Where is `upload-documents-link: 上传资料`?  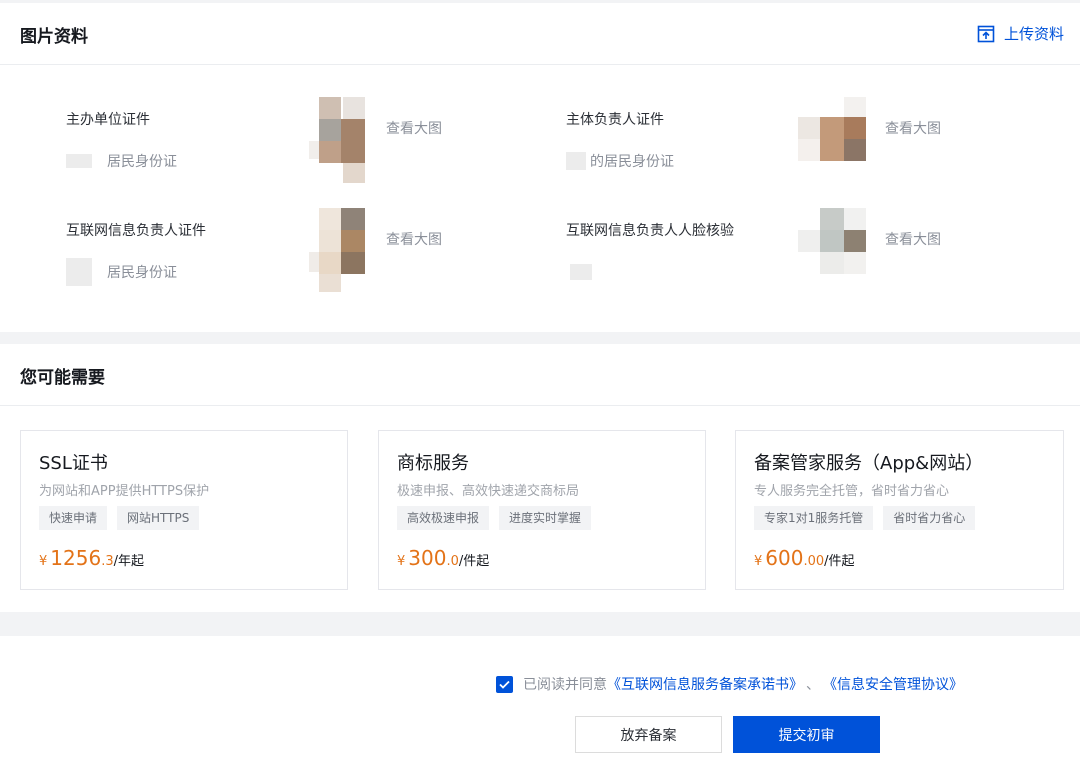
upload-documents-link: 上传资料 is located at coordinates (1020, 33).